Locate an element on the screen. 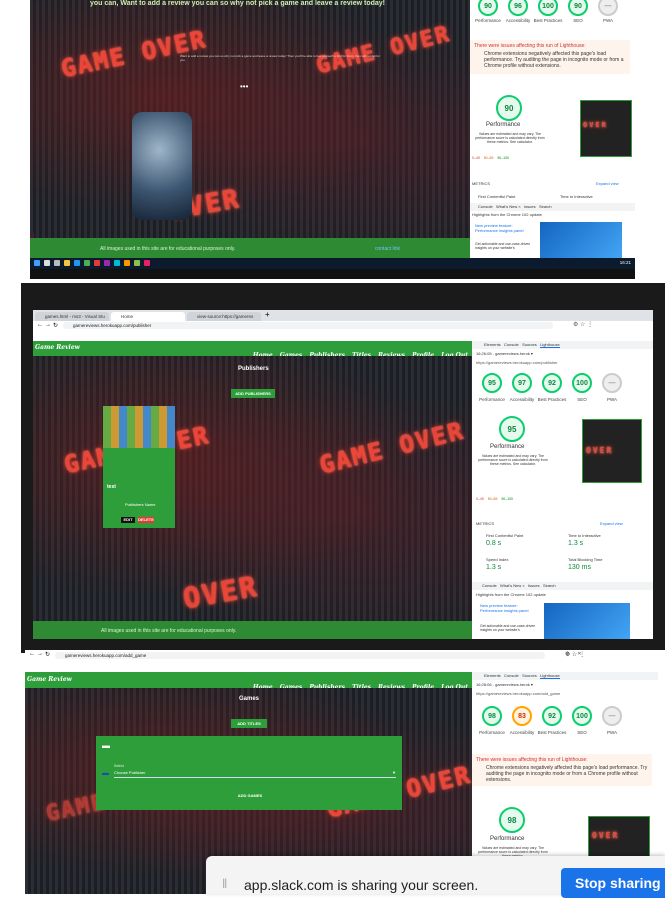  drag-handle-icon: ‖ is located at coordinates (224, 883).